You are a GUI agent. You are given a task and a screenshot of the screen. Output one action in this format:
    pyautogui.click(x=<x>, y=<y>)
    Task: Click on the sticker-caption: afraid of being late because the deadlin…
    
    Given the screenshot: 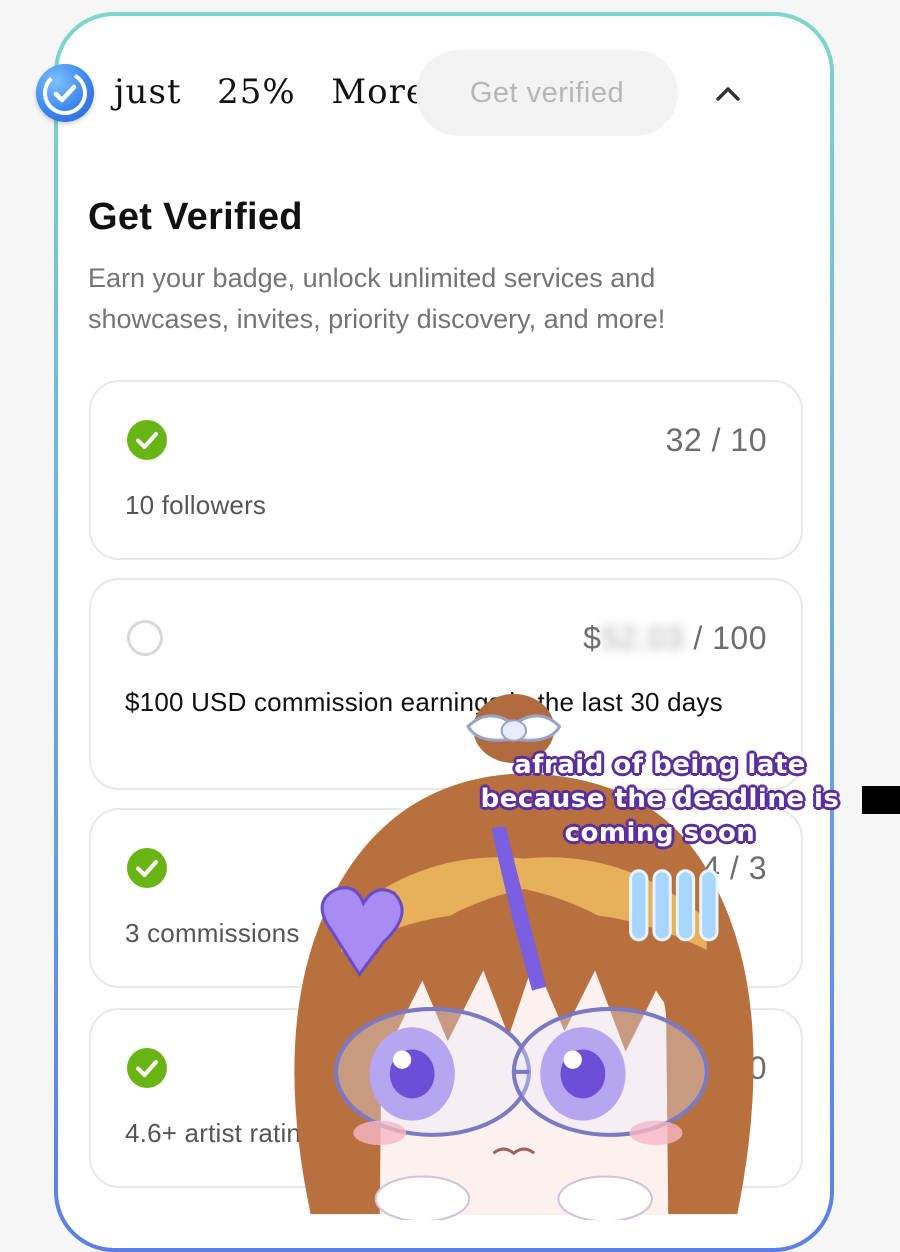 What is the action you would take?
    pyautogui.click(x=660, y=799)
    